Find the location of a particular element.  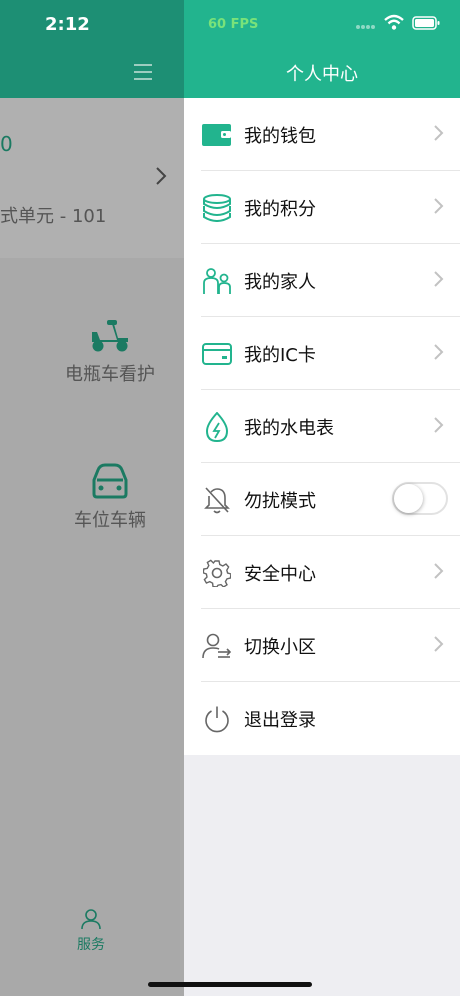

do-not-disturb-toggle is located at coordinates (420, 498).